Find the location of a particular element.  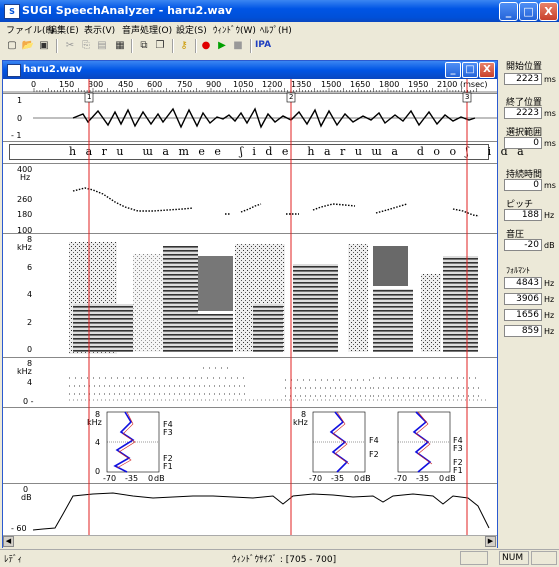

waveform-plot is located at coordinates (265, 118).